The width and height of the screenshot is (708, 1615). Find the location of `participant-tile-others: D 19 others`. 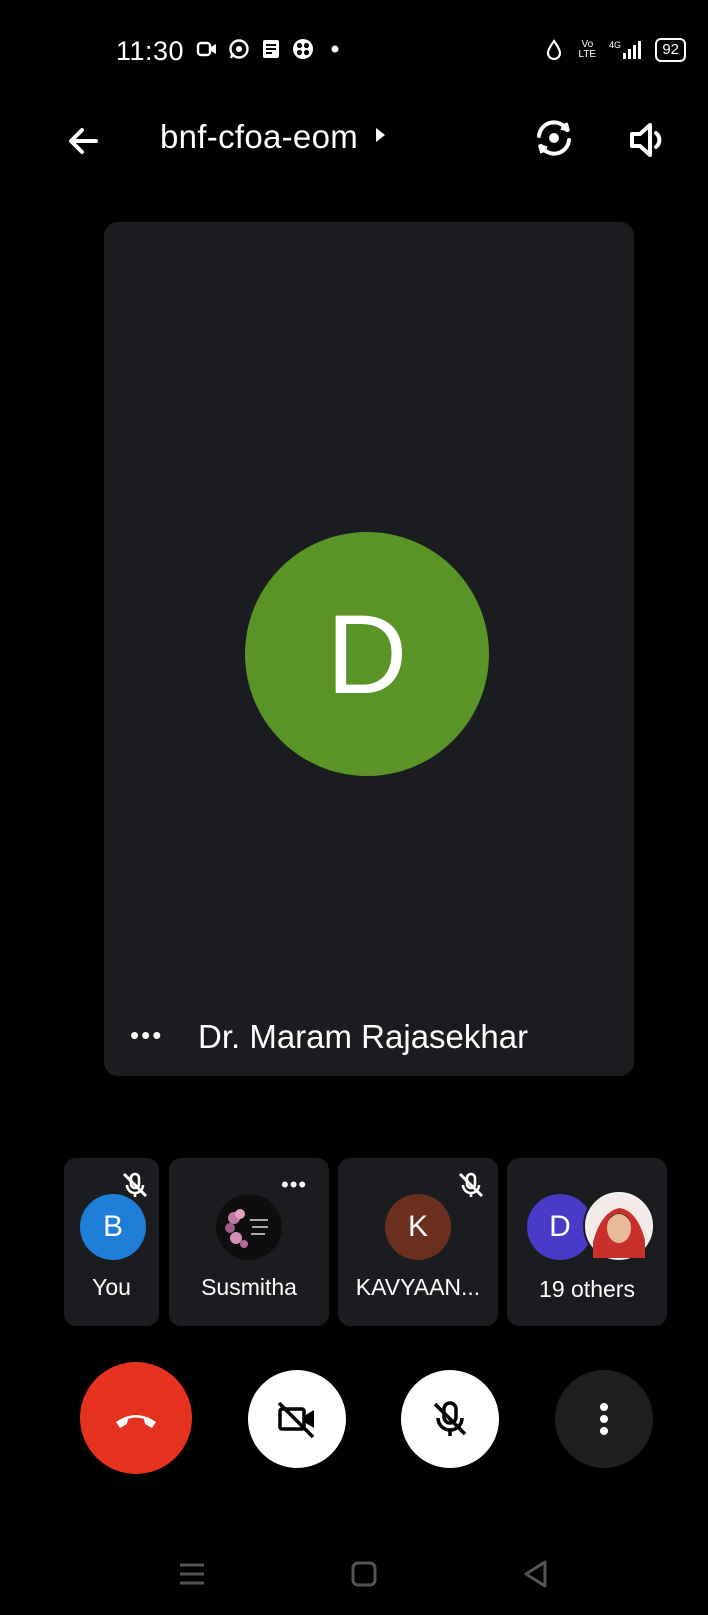

participant-tile-others: D 19 others is located at coordinates (587, 1242).